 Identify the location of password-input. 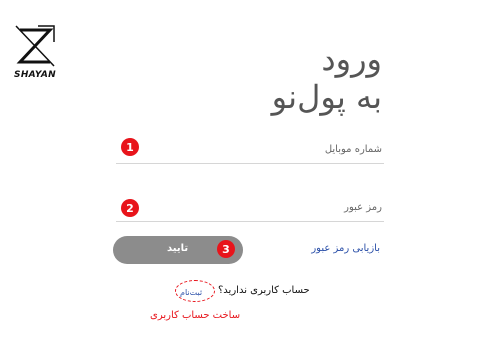
(250, 207).